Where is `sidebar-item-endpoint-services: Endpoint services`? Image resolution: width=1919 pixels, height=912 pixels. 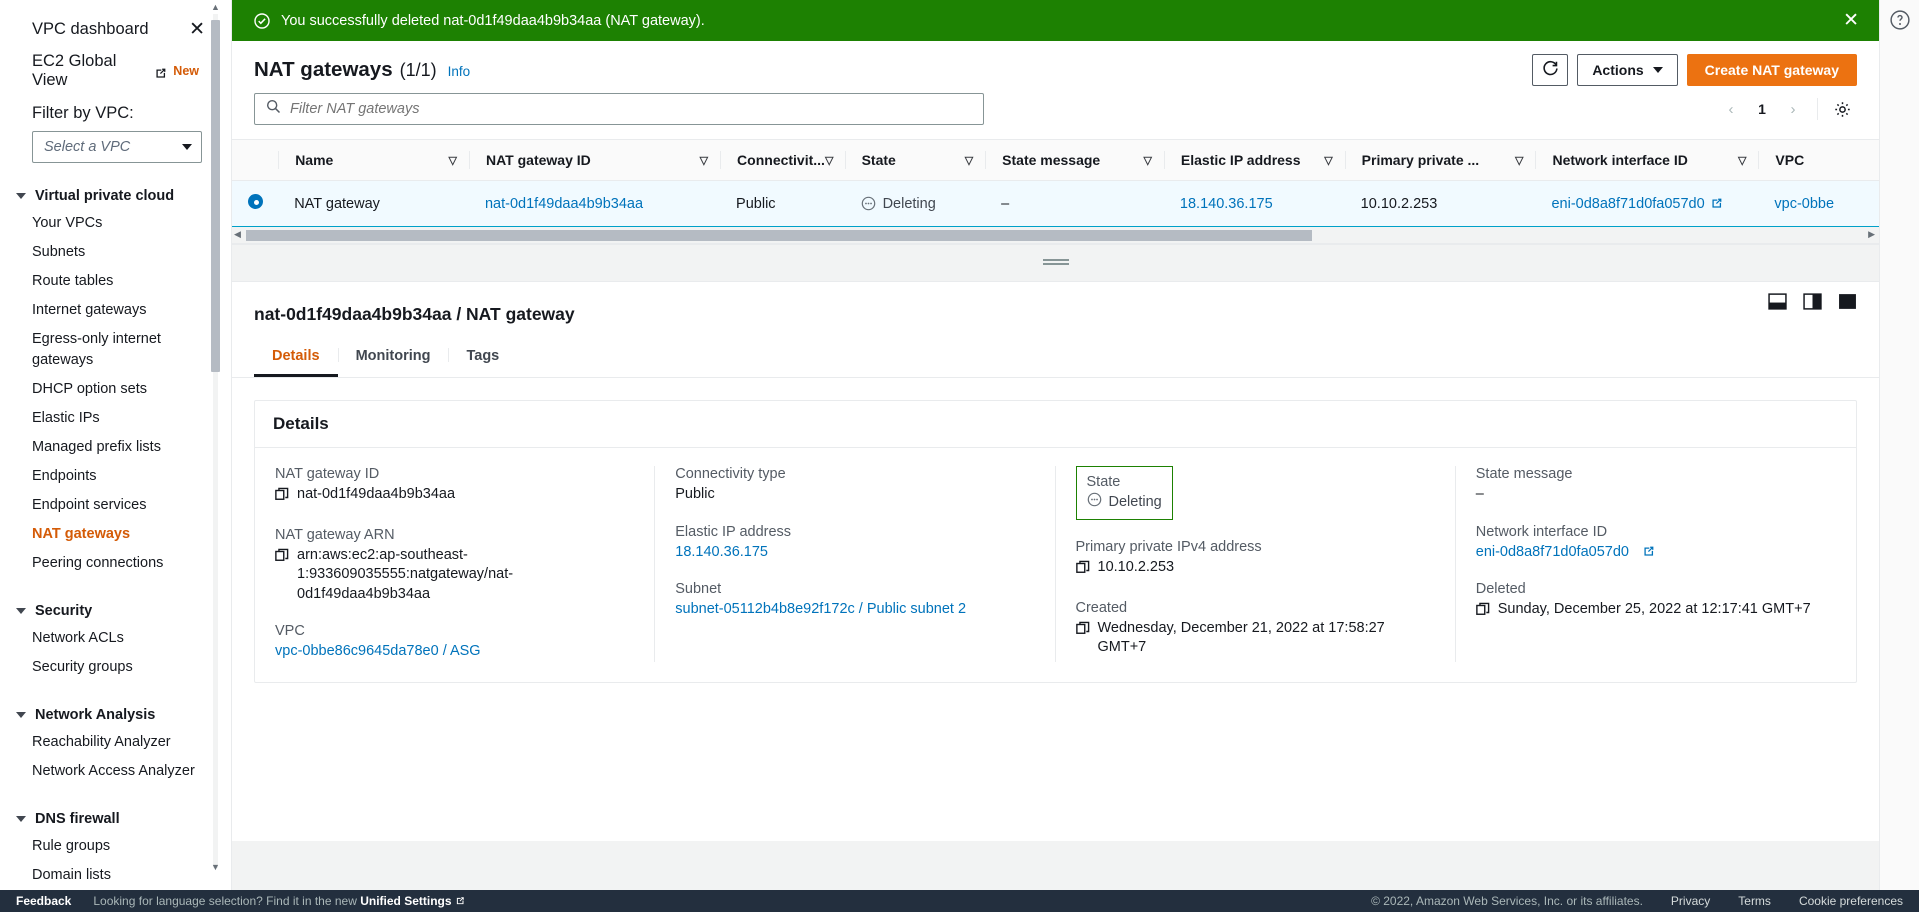
sidebar-item-endpoint-services: Endpoint services is located at coordinates (115, 505).